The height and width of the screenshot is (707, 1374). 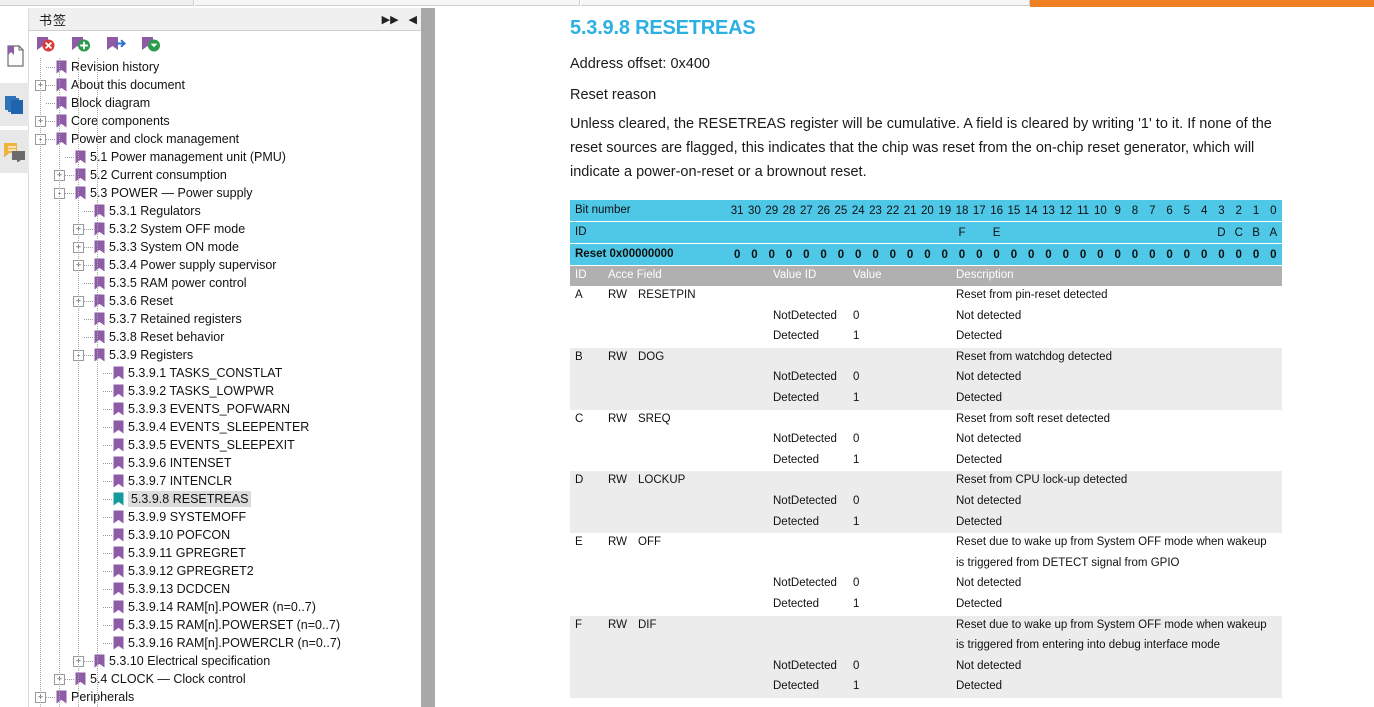 What do you see at coordinates (1238, 211) in the screenshot?
I see `bit-cell: 2` at bounding box center [1238, 211].